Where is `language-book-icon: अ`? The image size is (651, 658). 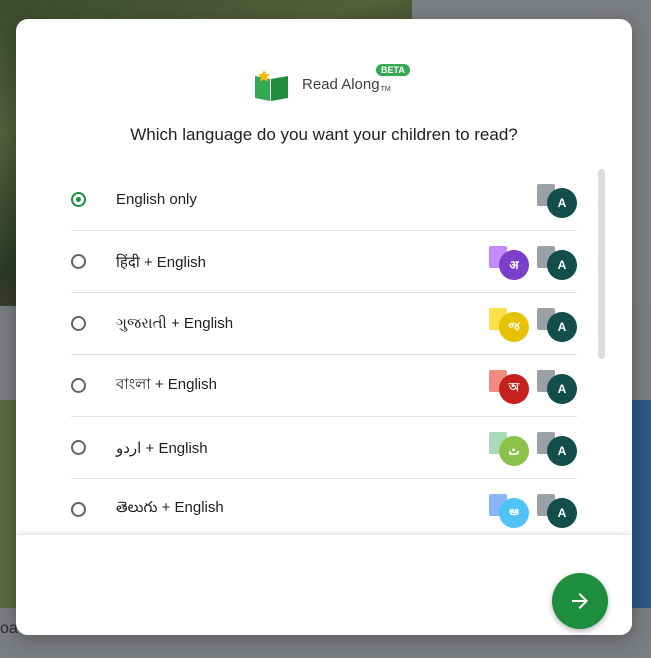
language-book-icon: अ is located at coordinates (509, 262).